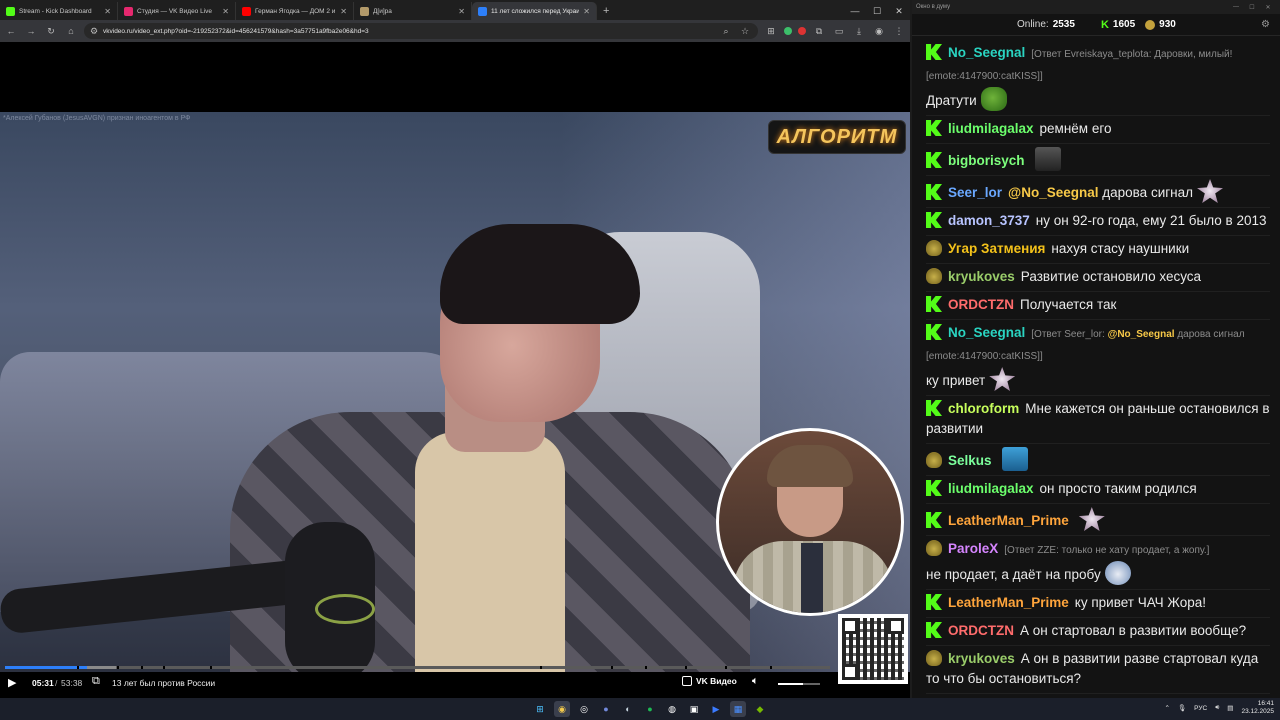 Image resolution: width=1280 pixels, height=720 pixels. Describe the element at coordinates (1252, 7) in the screenshot. I see `chat-maximize-button: ☐` at that location.